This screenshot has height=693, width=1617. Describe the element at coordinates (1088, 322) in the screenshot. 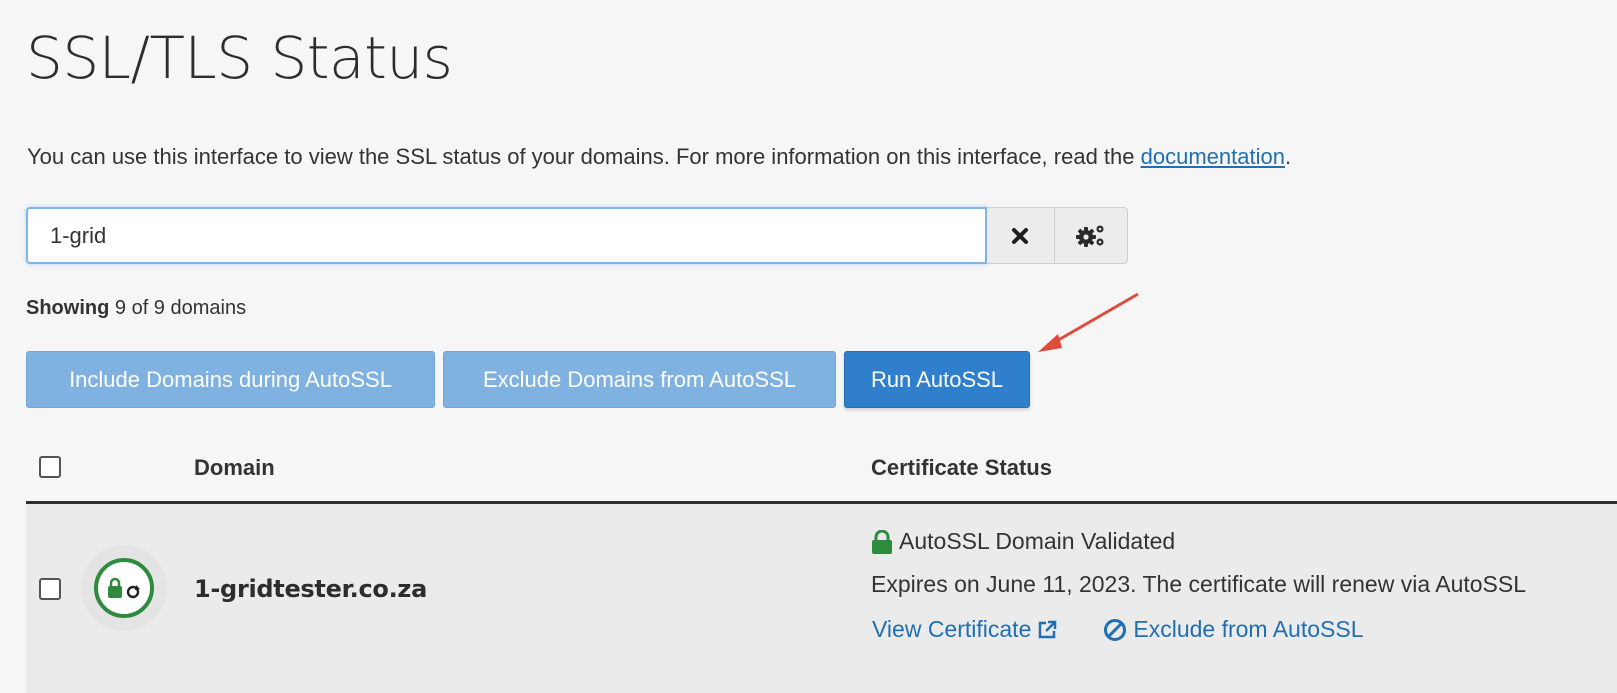

I see `annotation-arrow` at that location.